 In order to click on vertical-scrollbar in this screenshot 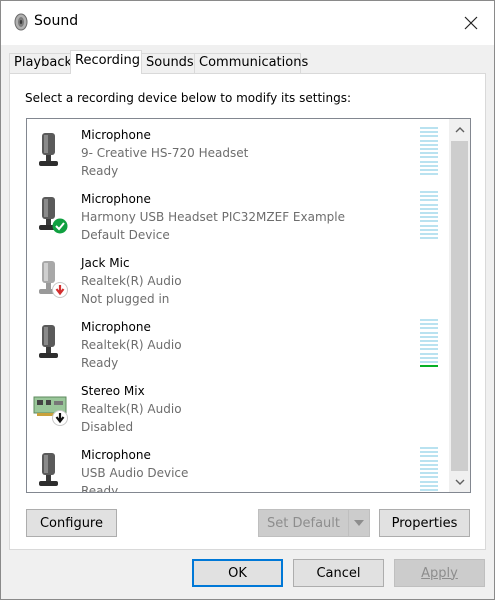, I will do `click(459, 305)`.